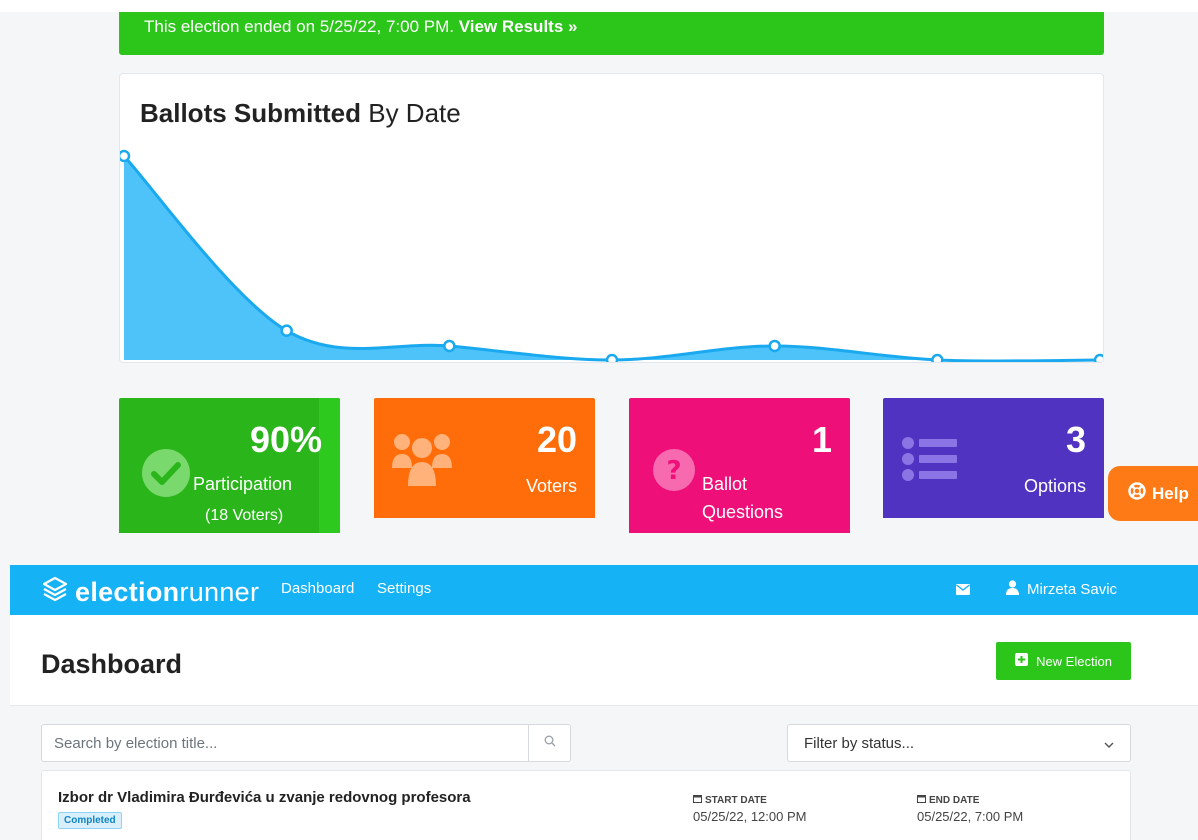  What do you see at coordinates (244, 515) in the screenshot?
I see `participation-sub: (18 Voters)` at bounding box center [244, 515].